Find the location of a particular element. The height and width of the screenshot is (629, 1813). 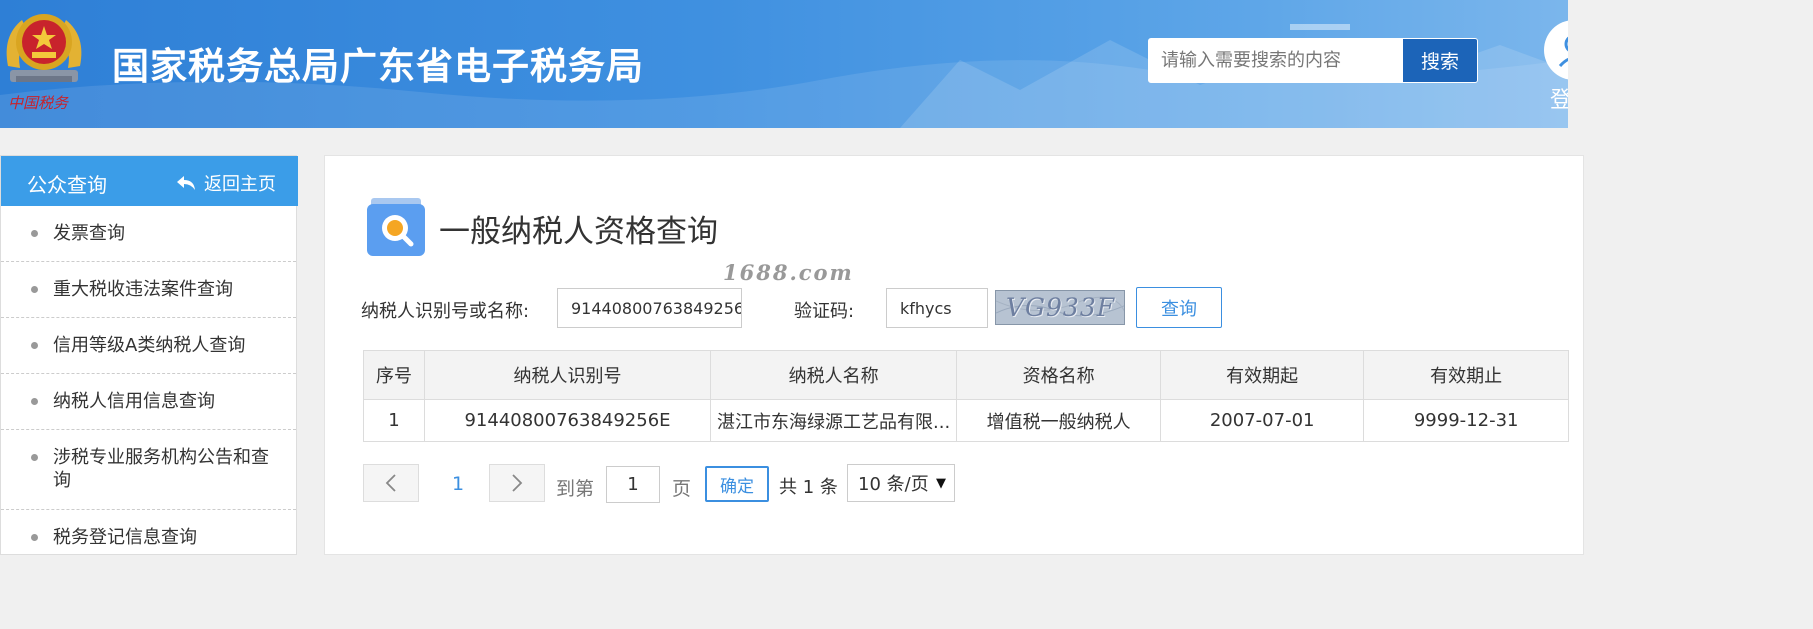

caret-down-icon: ▼ is located at coordinates (941, 483).